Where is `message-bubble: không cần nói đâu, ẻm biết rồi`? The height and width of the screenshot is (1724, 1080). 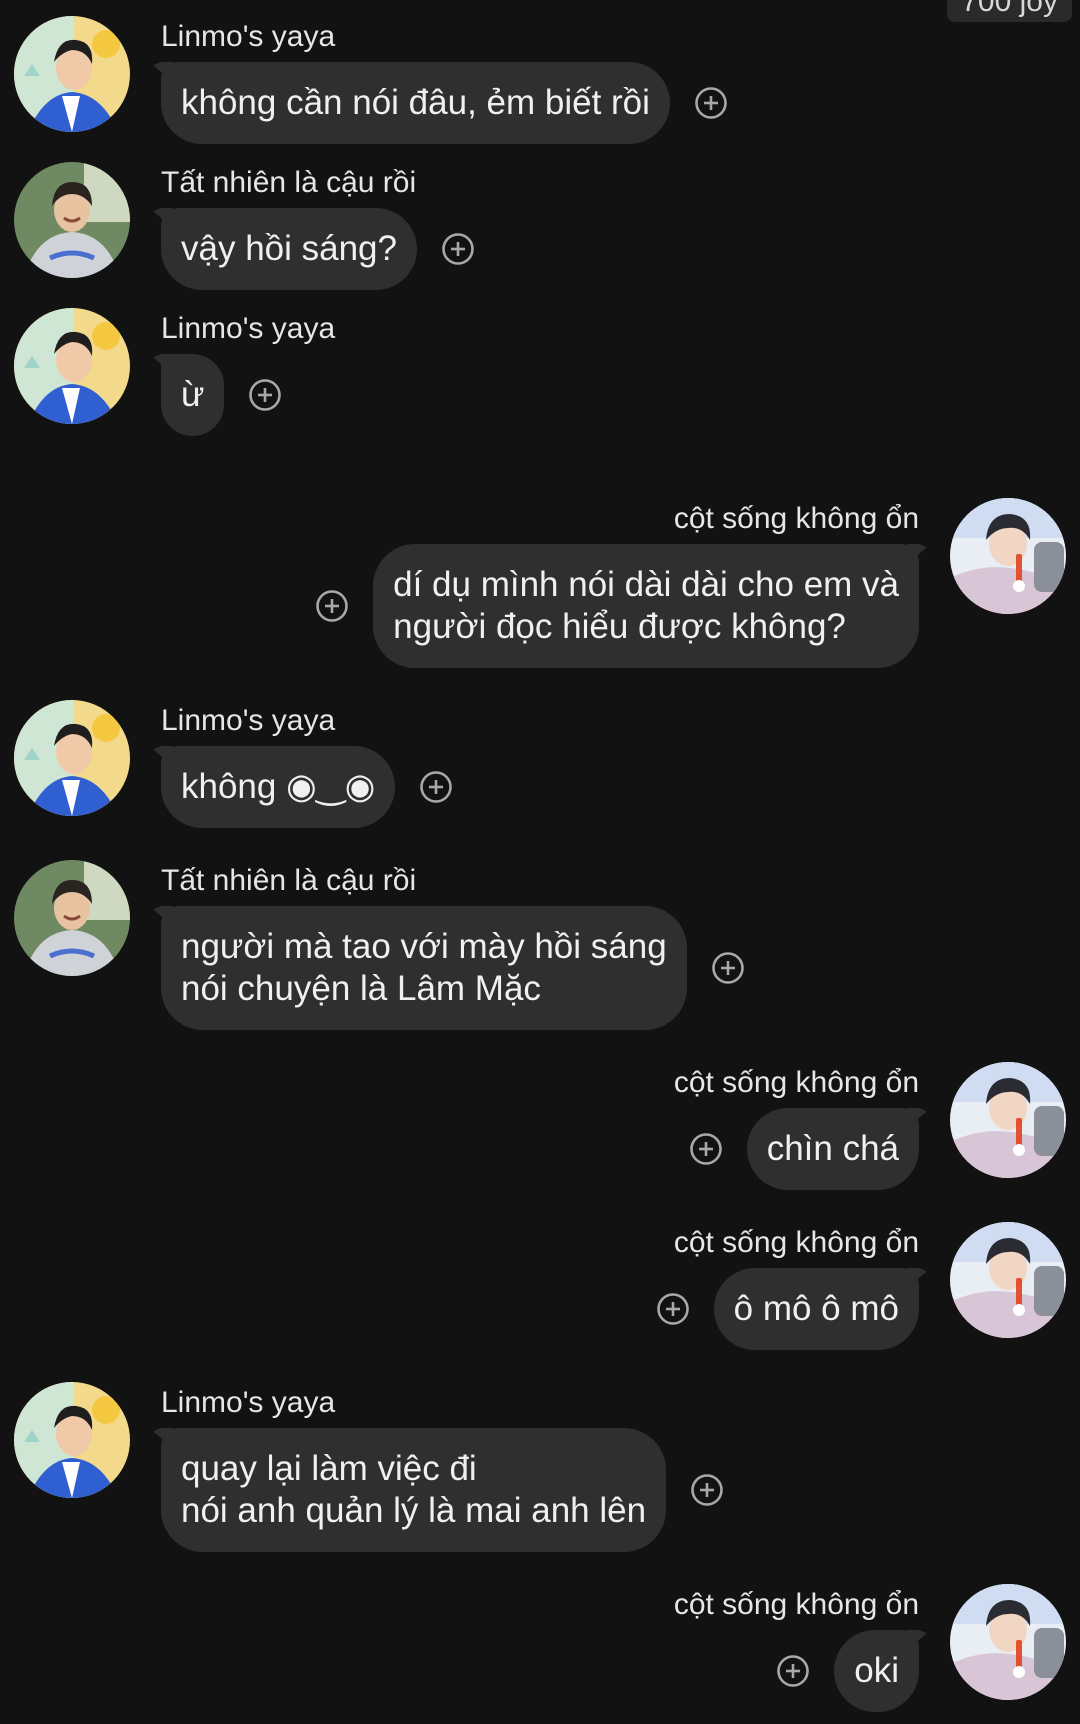 message-bubble: không cần nói đâu, ẻm biết rồi is located at coordinates (415, 103).